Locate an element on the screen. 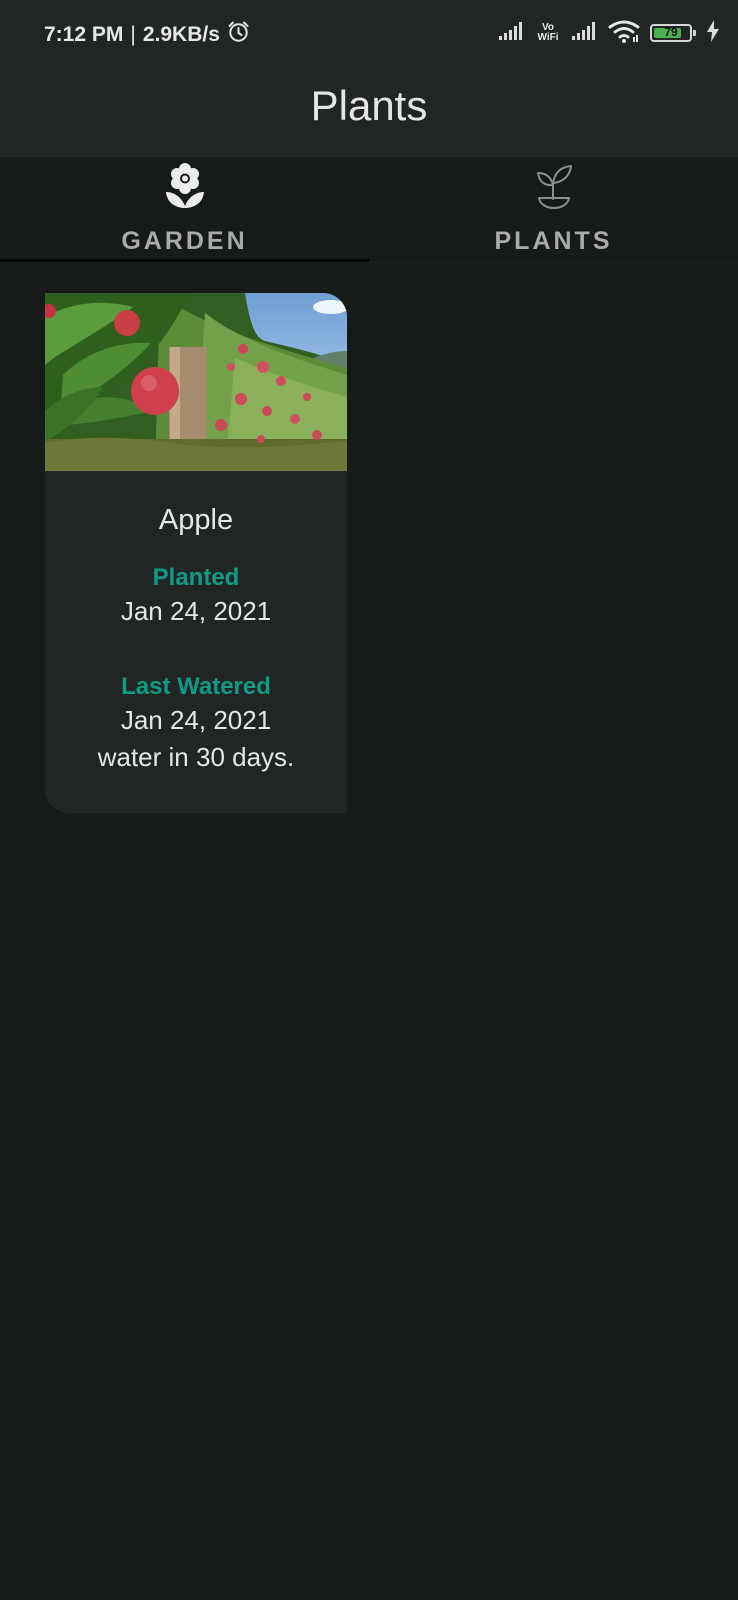  battery-icon: 79 is located at coordinates (673, 33).